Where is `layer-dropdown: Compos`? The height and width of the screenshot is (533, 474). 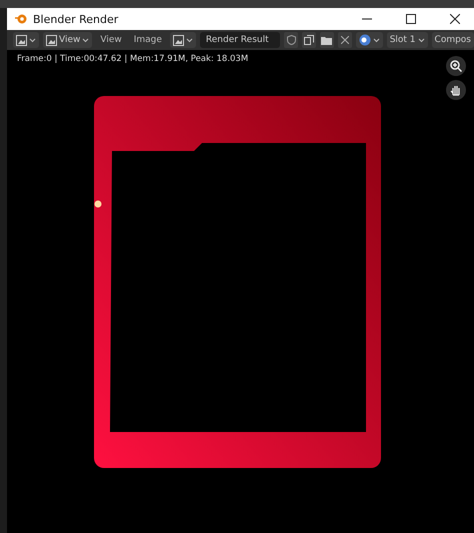 layer-dropdown: Compos is located at coordinates (453, 40).